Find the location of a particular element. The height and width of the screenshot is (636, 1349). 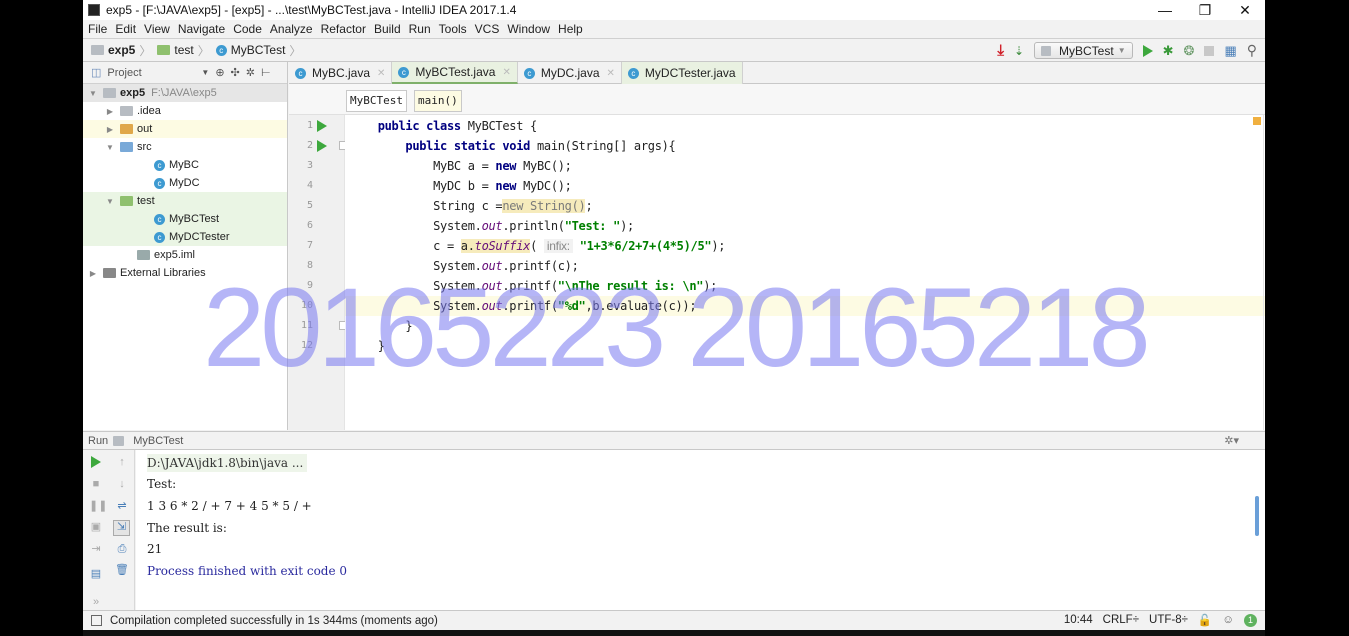

tree-item: ▶ External Libraries is located at coordinates (185, 273).